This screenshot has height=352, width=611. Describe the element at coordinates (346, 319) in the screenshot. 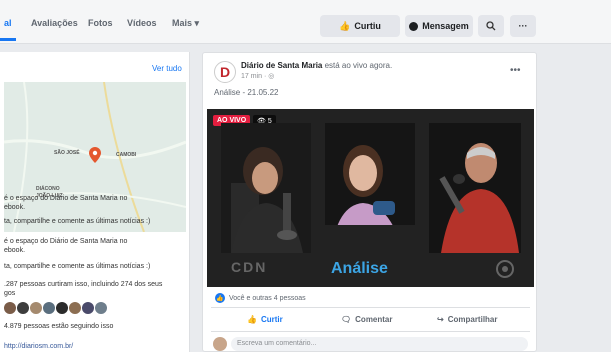

I see `comment-icon: 🗨` at that location.